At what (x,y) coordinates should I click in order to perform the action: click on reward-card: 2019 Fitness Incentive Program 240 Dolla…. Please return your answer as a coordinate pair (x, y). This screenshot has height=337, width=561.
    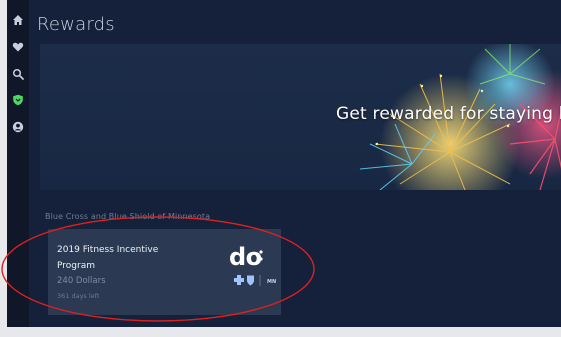
    Looking at the image, I should click on (164, 272).